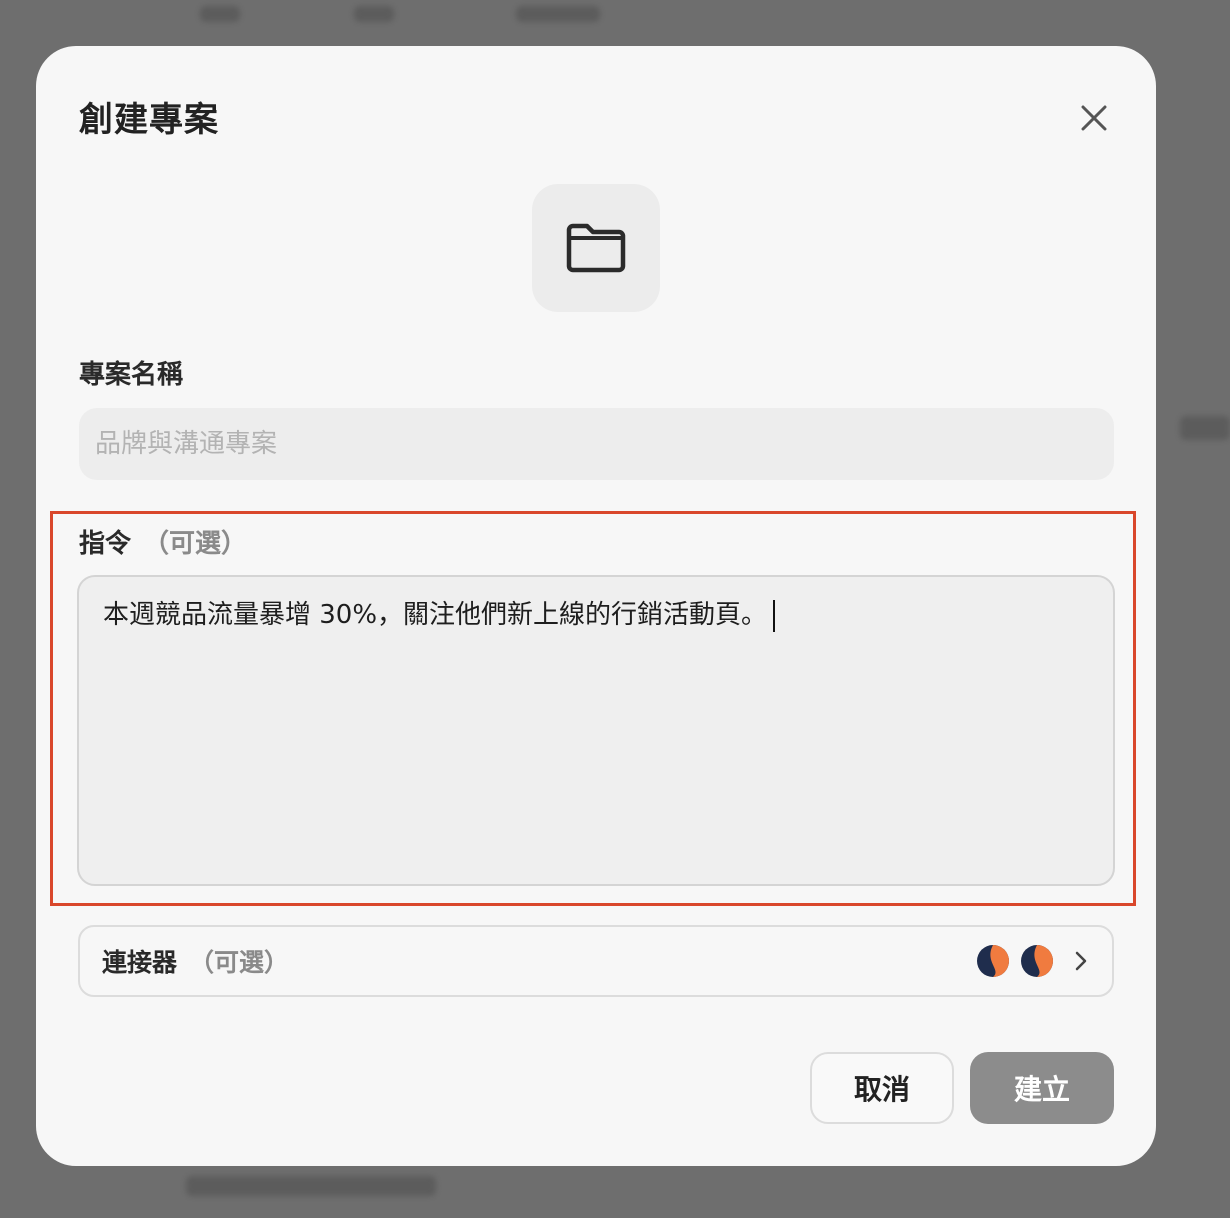  I want to click on dialog-title: 創建專案, so click(149, 120).